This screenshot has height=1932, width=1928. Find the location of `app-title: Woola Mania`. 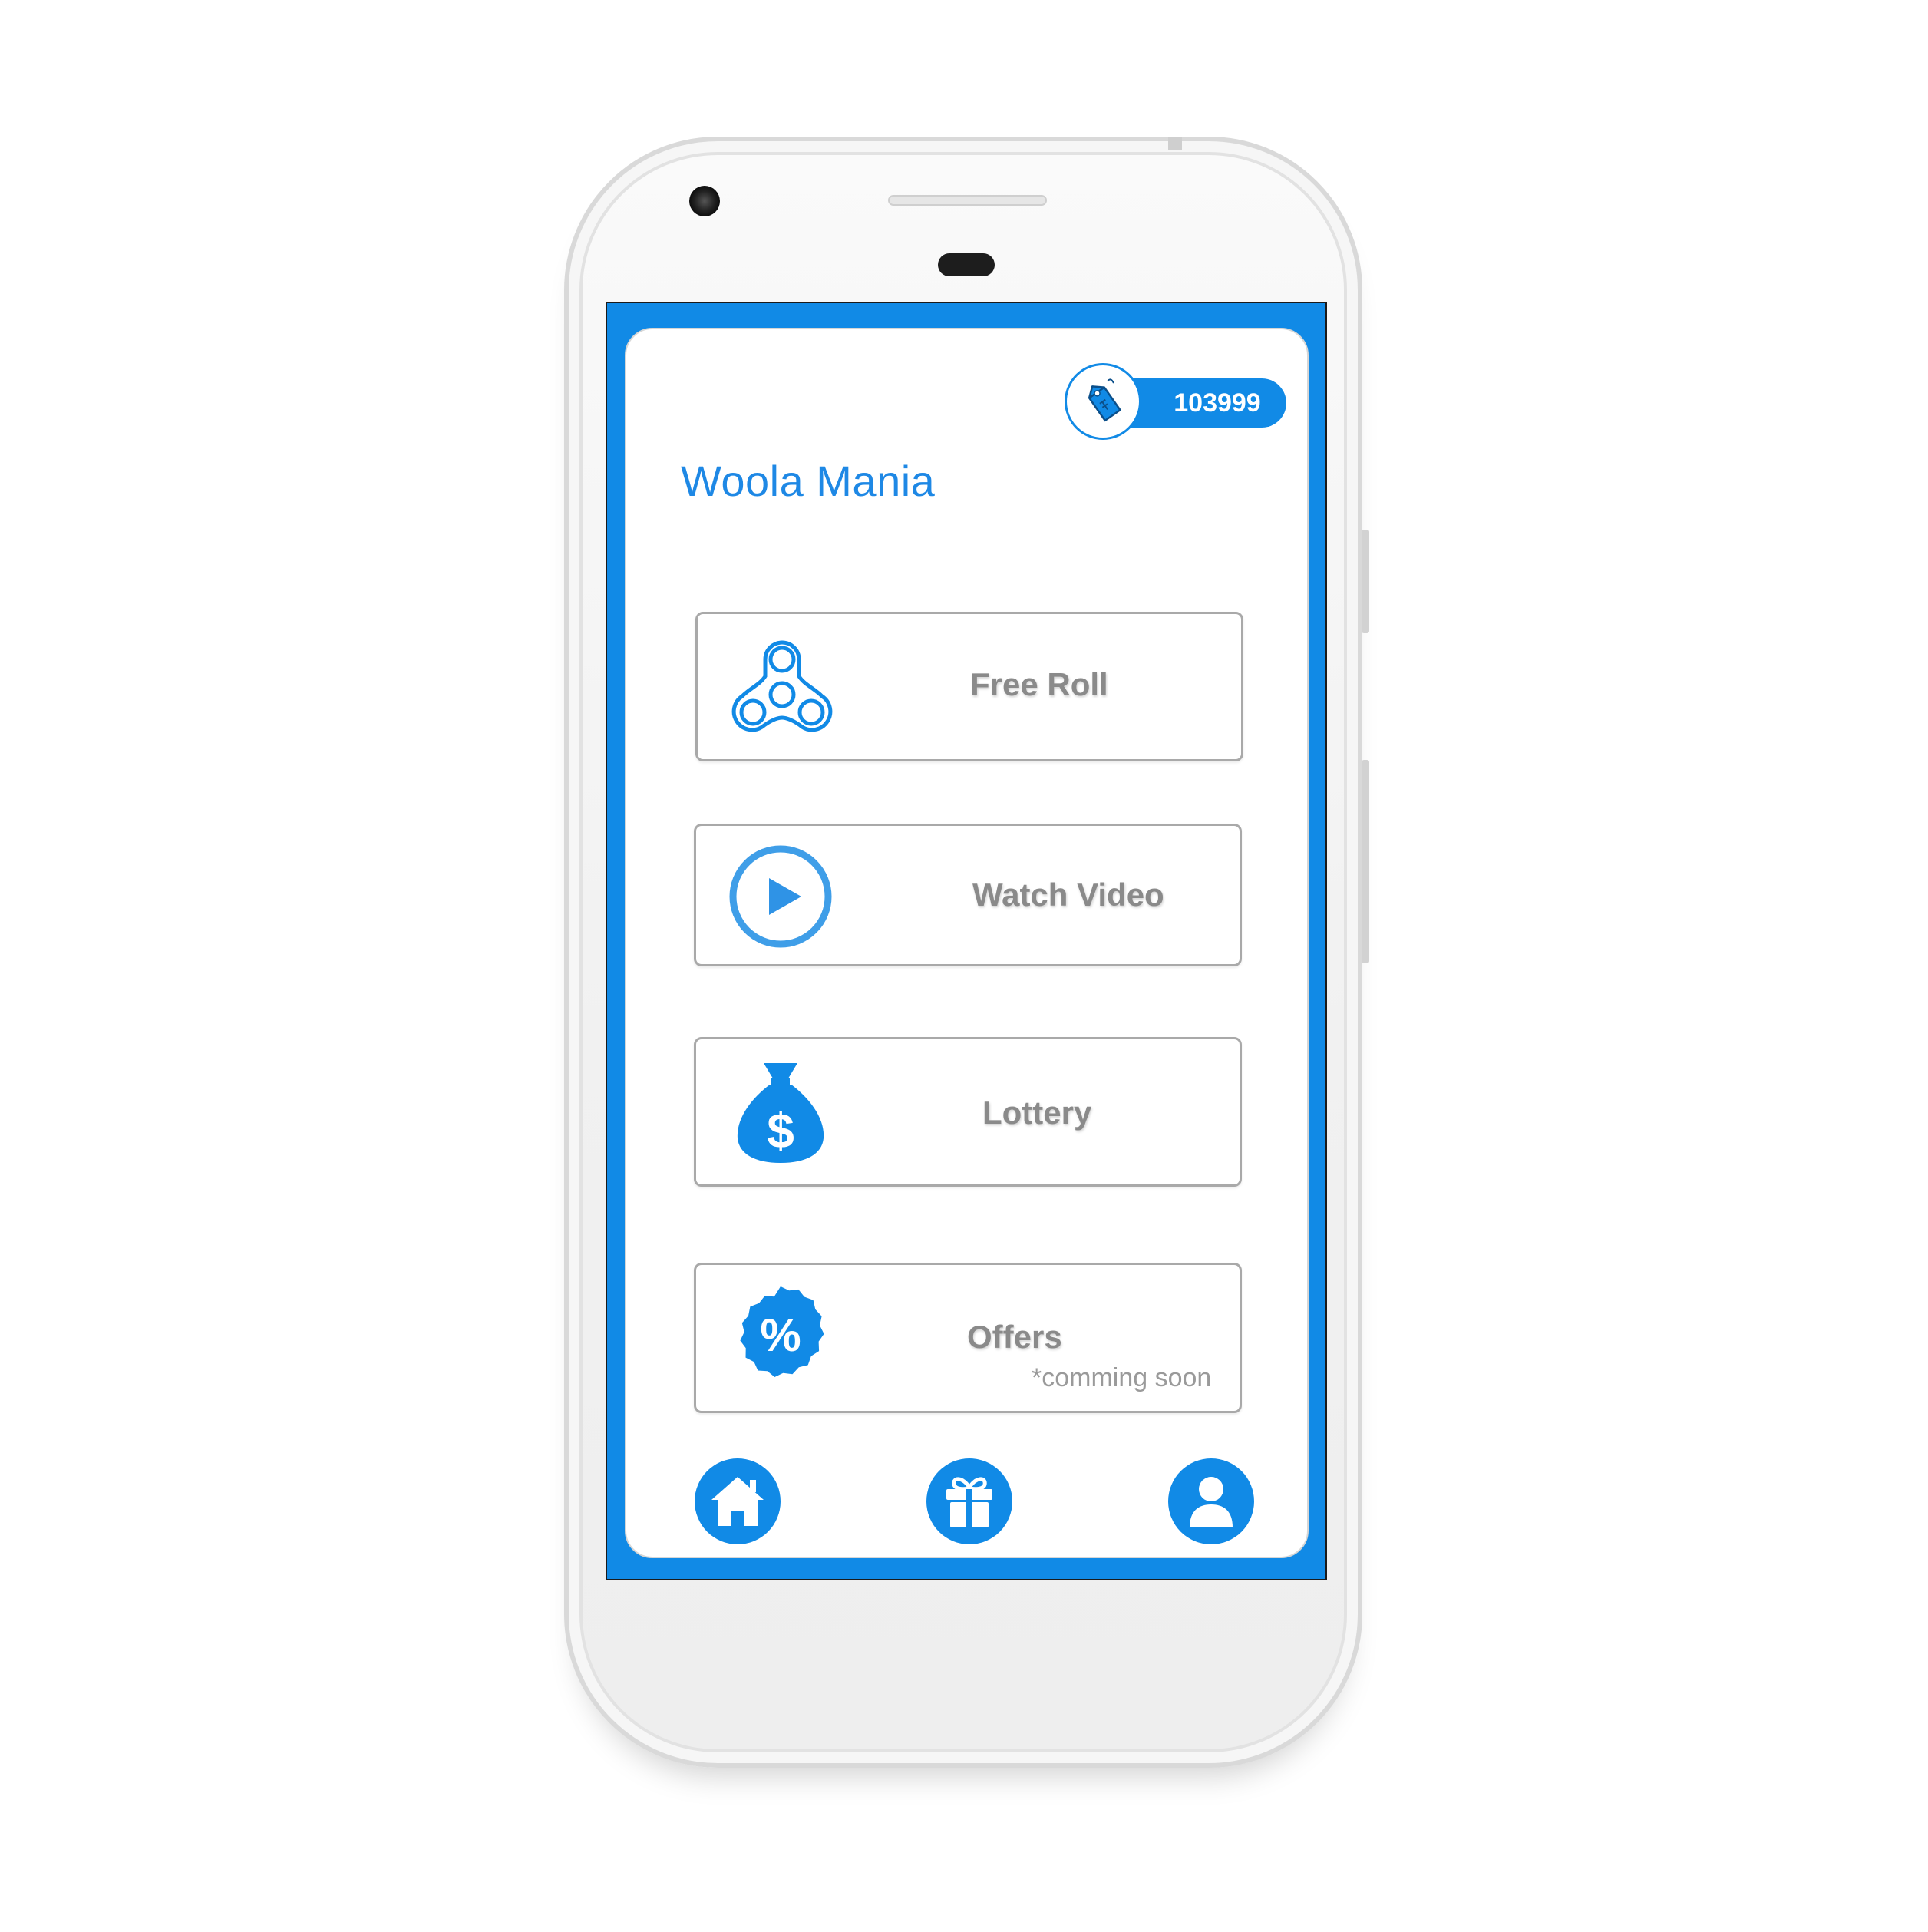

app-title: Woola Mania is located at coordinates (809, 481).